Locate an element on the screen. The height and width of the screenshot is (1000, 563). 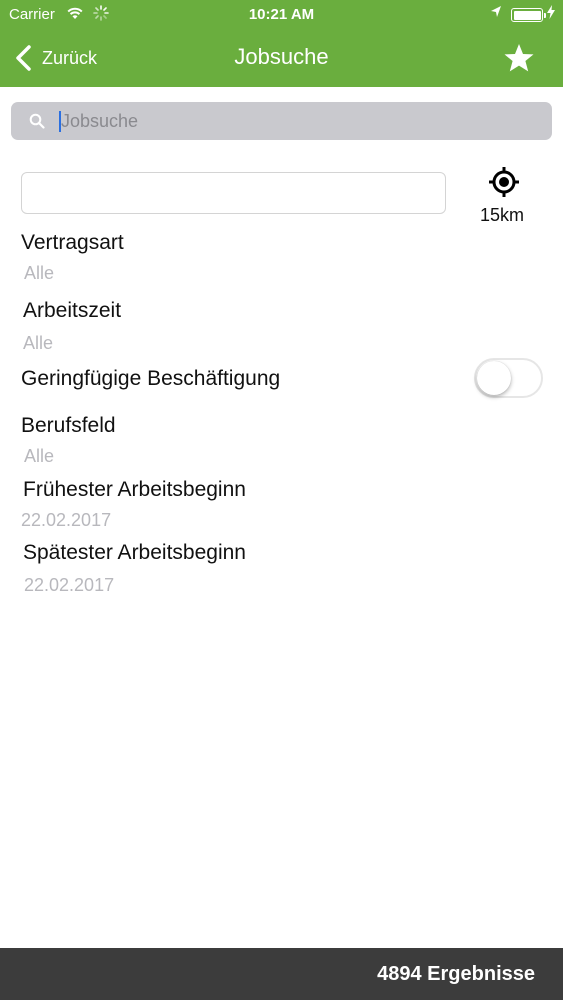
radius-label: 15km is located at coordinates (501, 215).